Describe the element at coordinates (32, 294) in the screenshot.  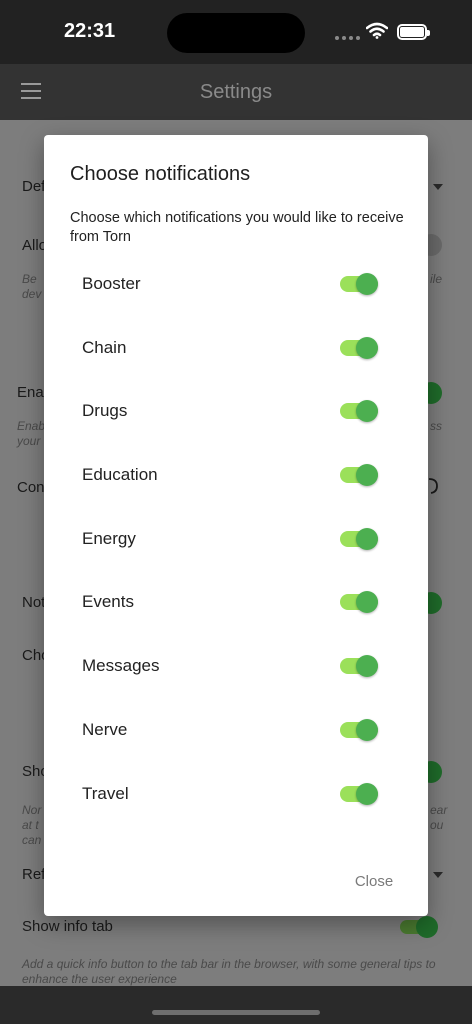
I see `setting-description: dev` at that location.